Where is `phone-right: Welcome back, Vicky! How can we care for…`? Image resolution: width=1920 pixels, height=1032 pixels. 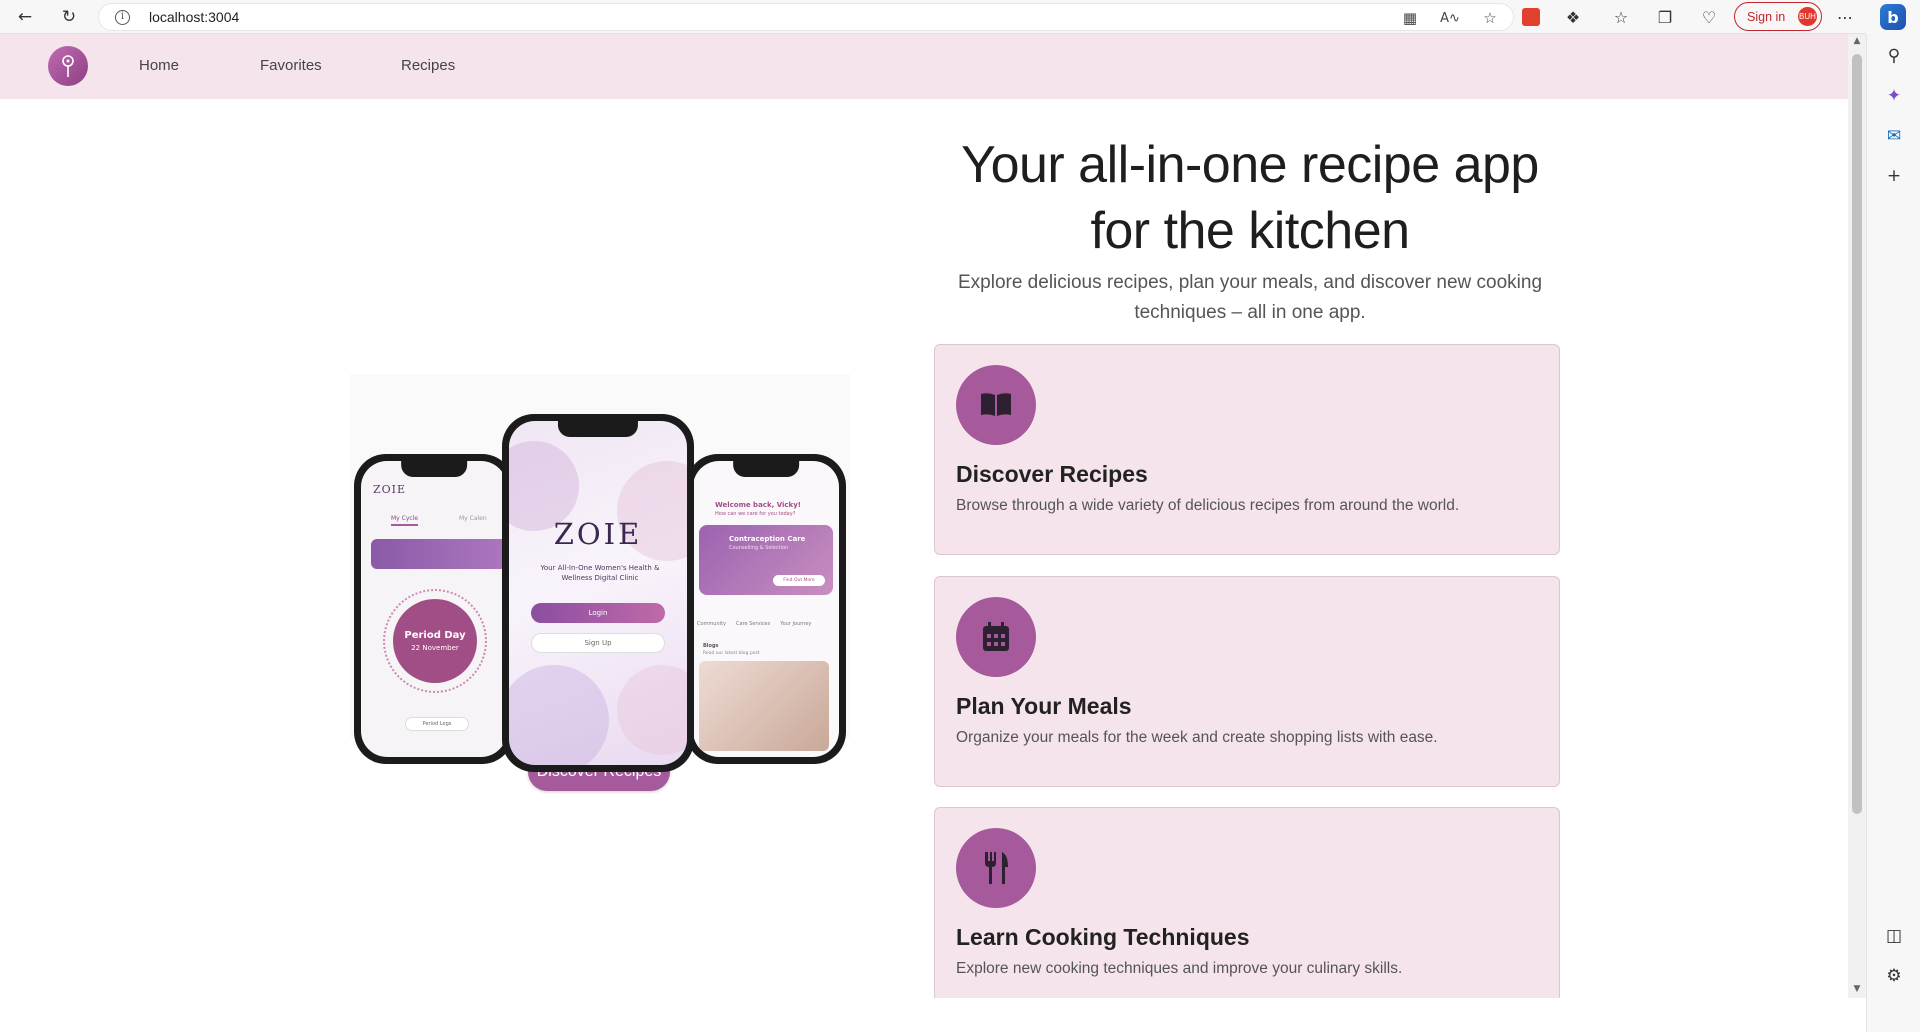
phone-right: Welcome back, Vicky! How can we care for… is located at coordinates (766, 609).